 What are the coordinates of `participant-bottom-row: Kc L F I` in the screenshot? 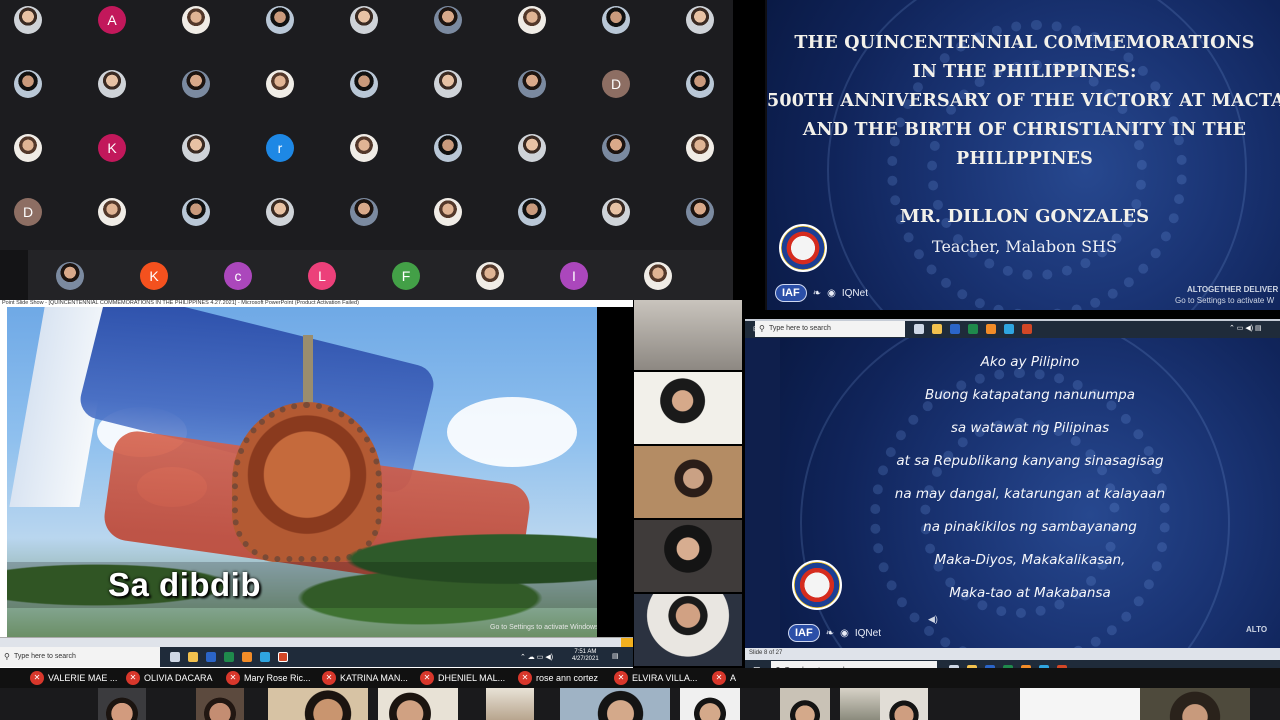 It's located at (366, 275).